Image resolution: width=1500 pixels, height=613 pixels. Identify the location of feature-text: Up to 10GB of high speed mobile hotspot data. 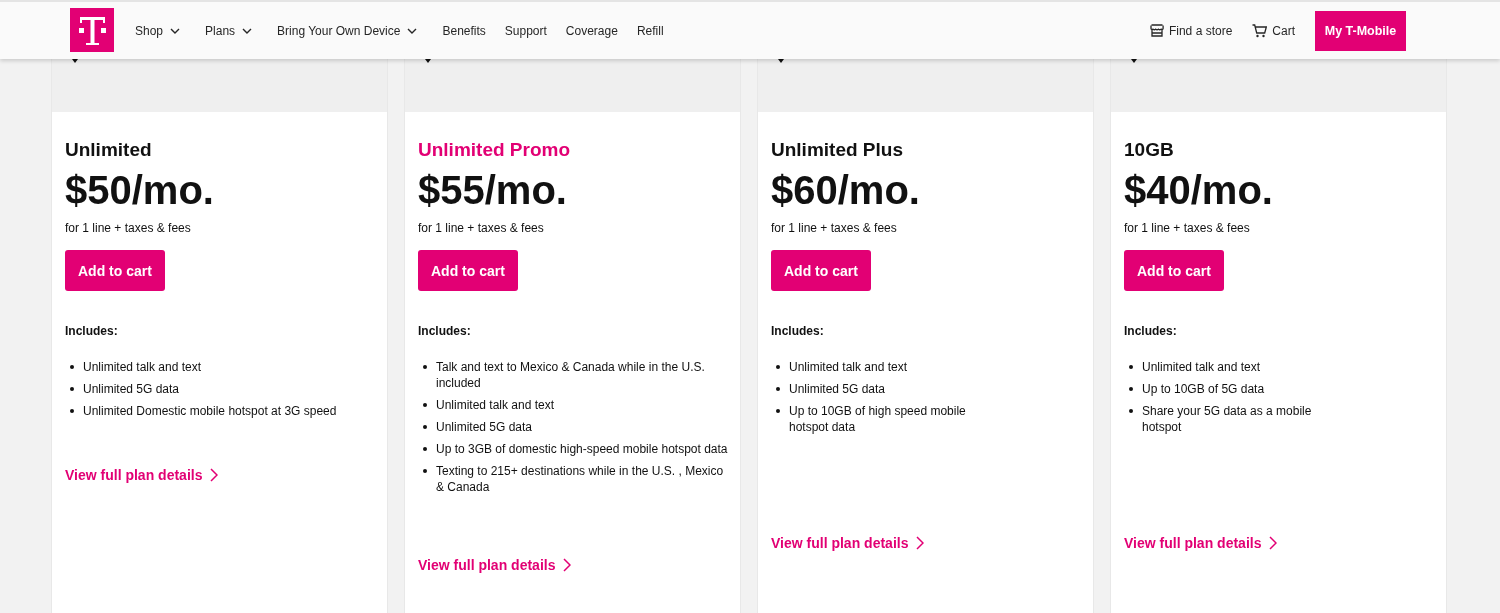
(878, 419).